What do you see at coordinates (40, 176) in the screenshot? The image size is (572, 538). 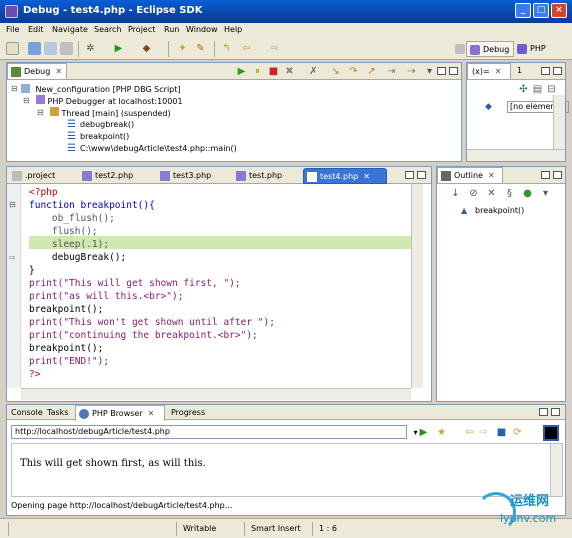 I see `tab-project: .project` at bounding box center [40, 176].